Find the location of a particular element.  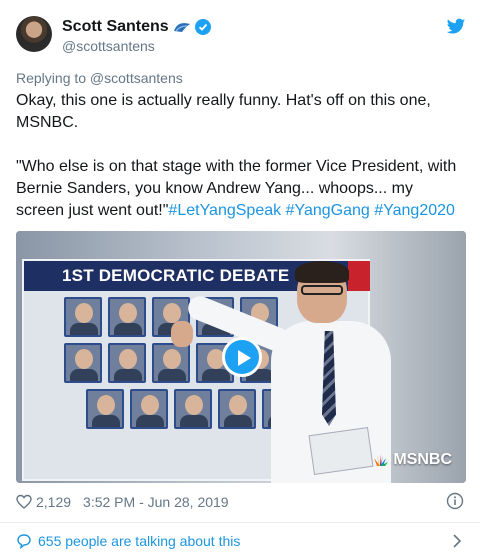

network-name: MSNBC is located at coordinates (422, 459).